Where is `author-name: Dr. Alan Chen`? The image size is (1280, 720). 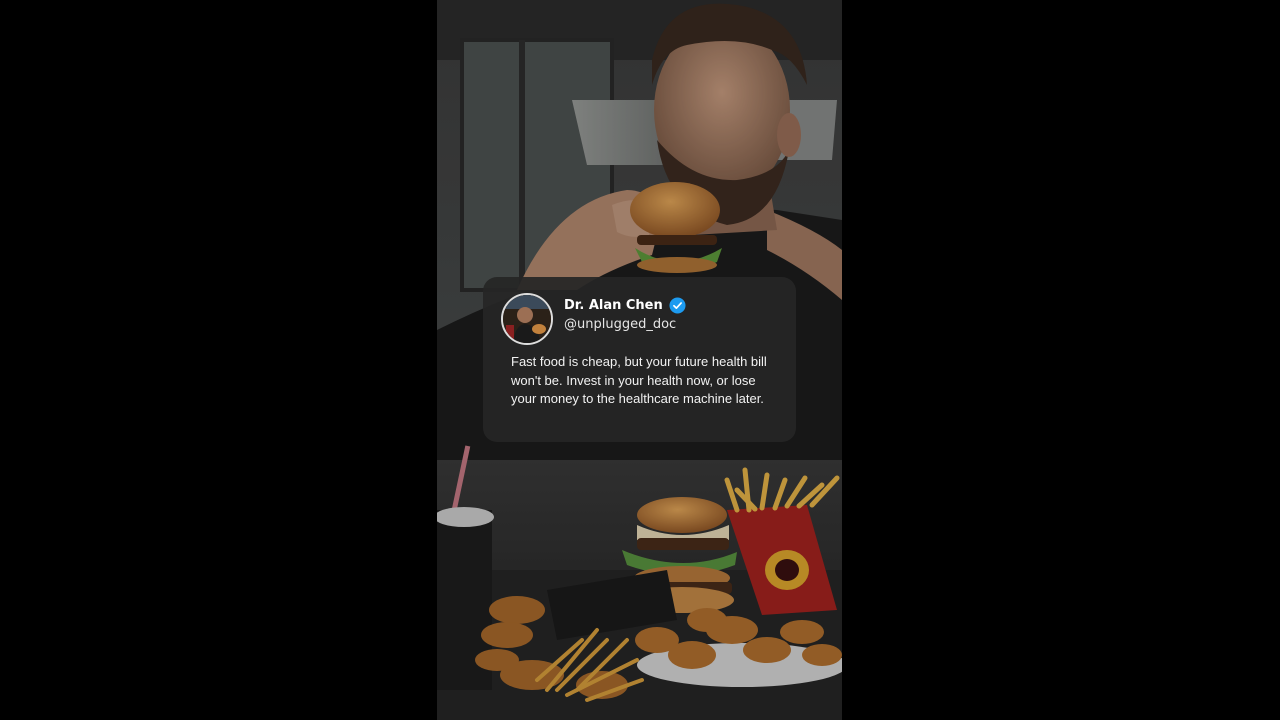
author-name: Dr. Alan Chen is located at coordinates (613, 305).